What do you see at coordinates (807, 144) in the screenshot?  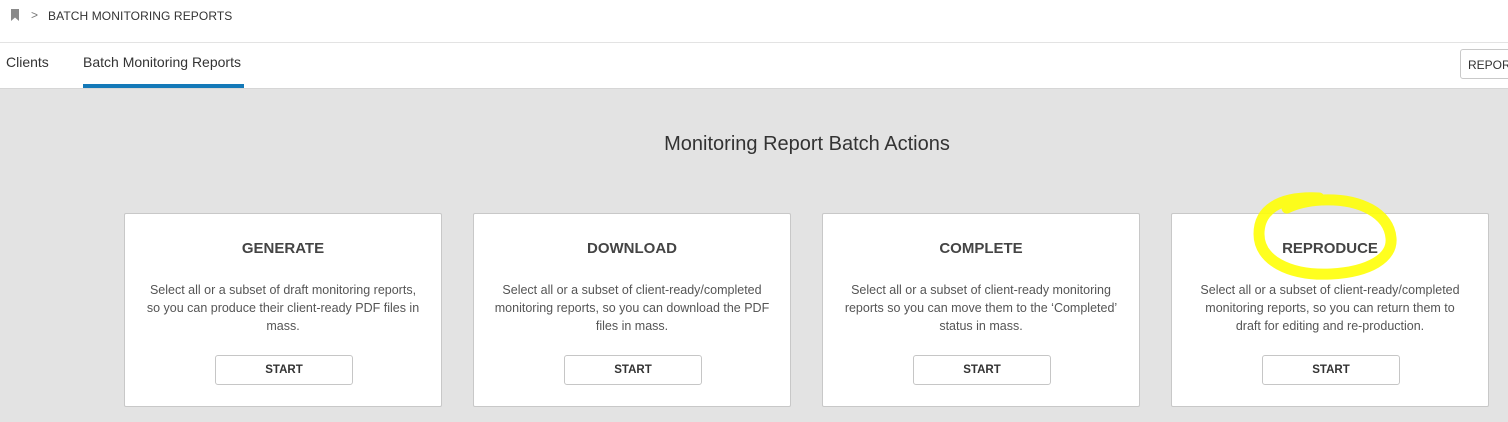 I see `page-title: Monitoring Report Batch Actions` at bounding box center [807, 144].